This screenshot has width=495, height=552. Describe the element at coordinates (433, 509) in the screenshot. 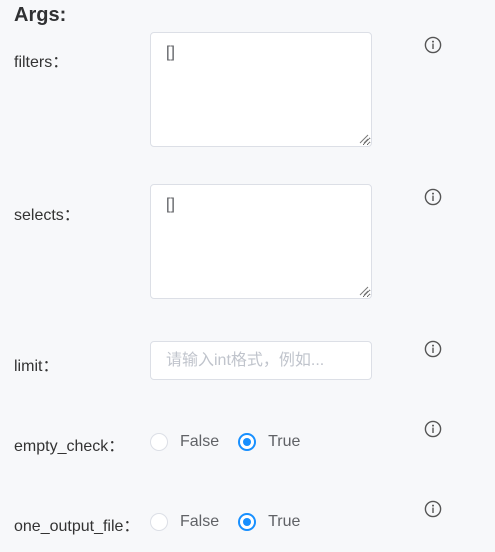

I see `one-output-file-info-icon` at that location.